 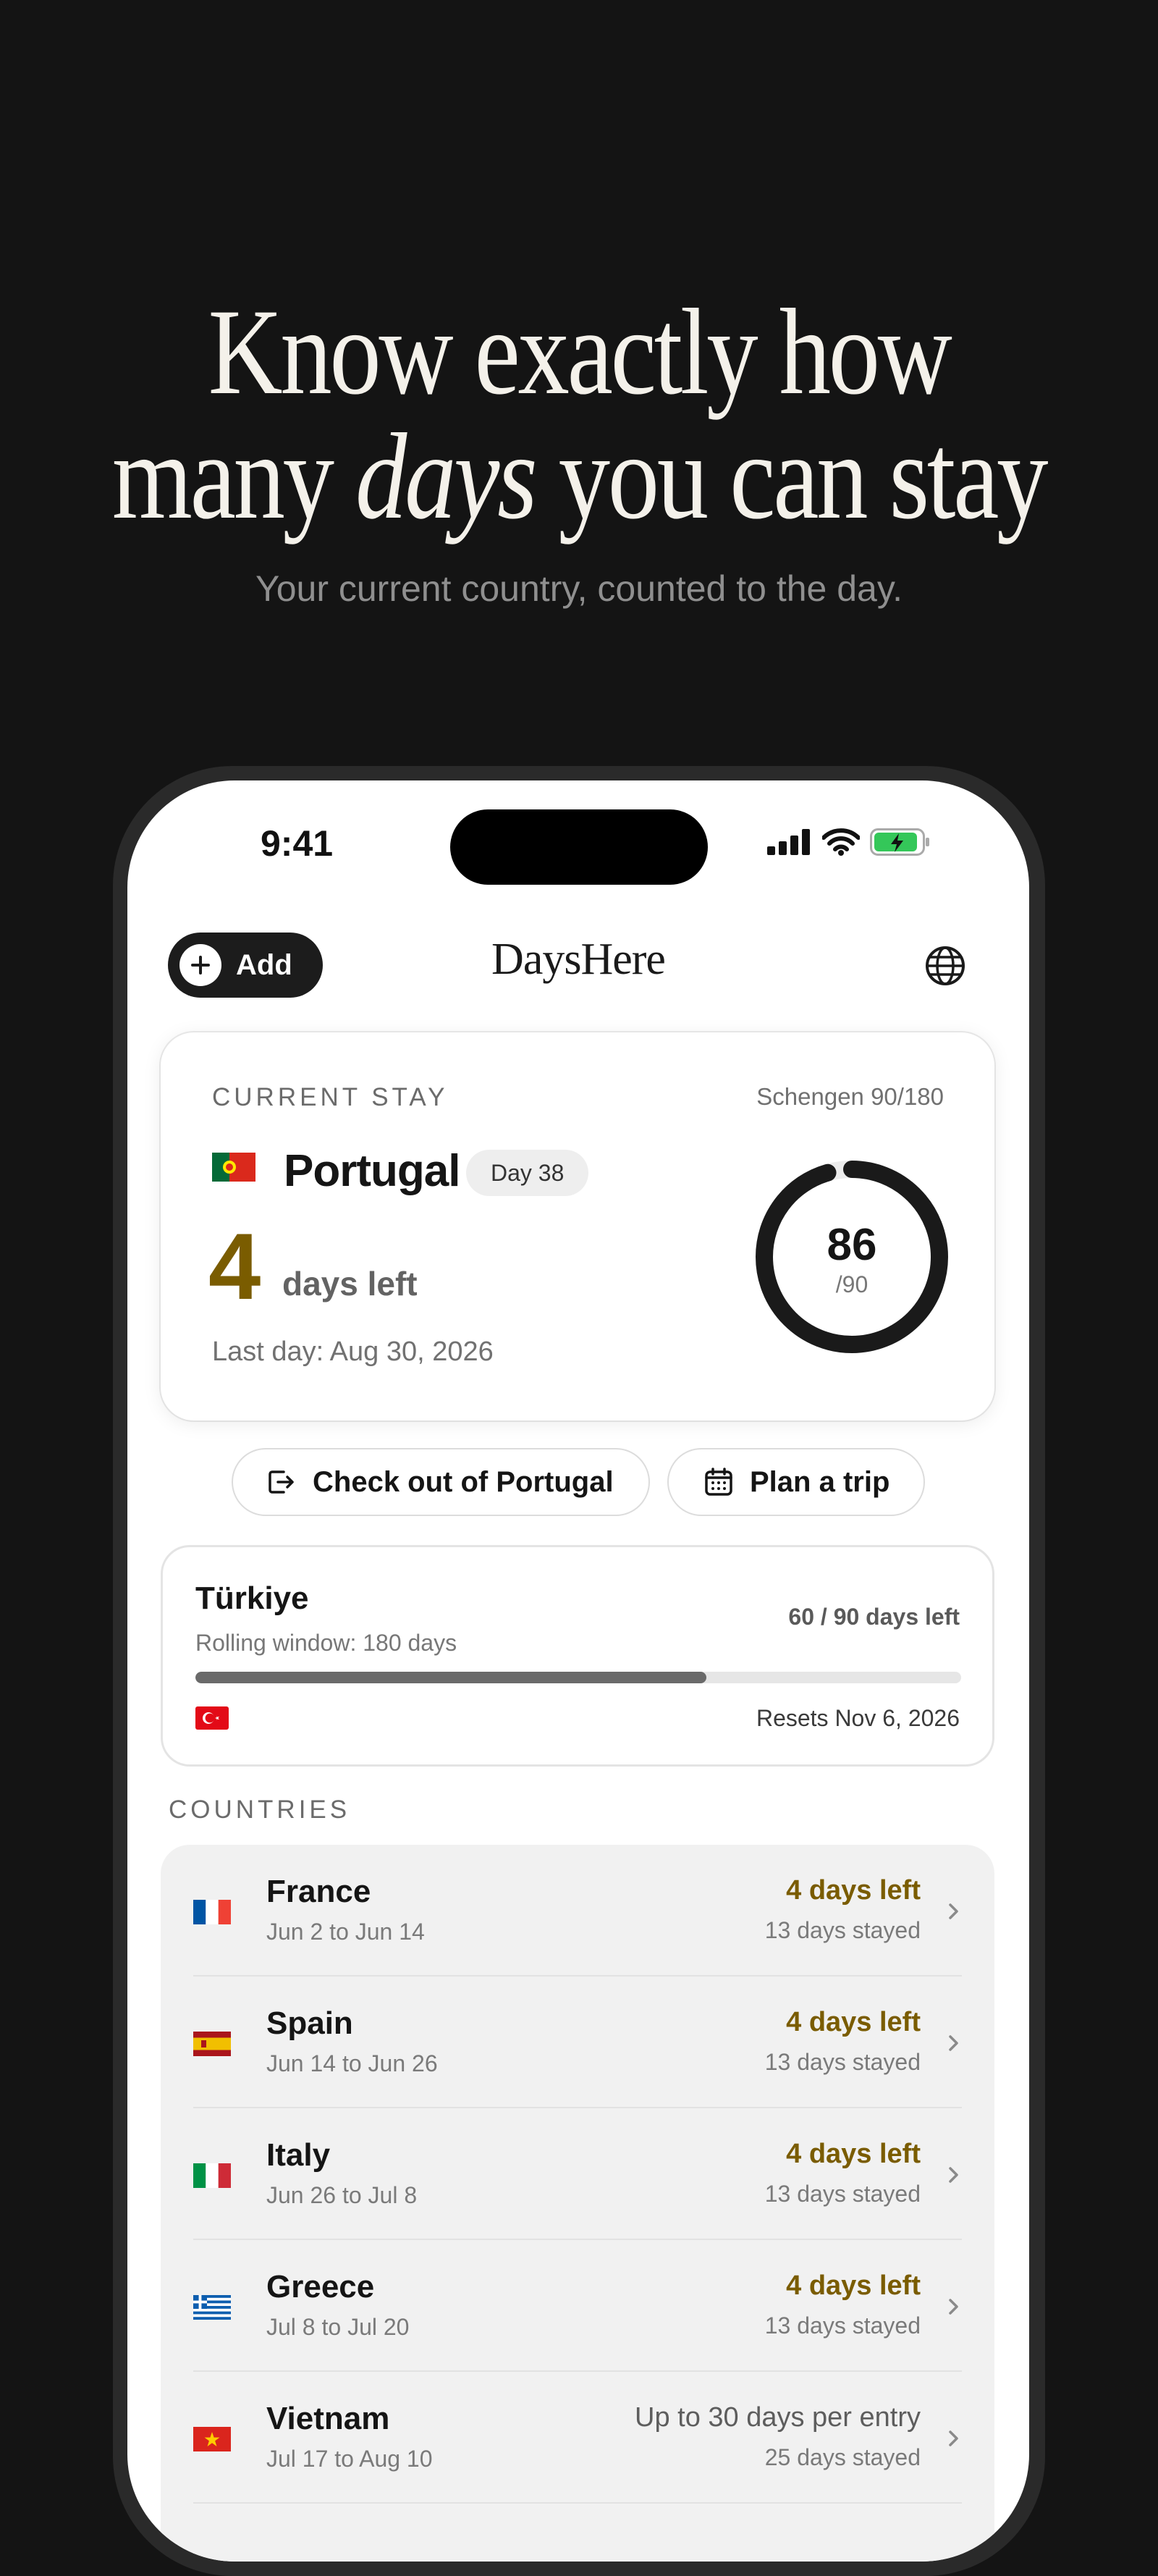 I want to click on turkiye-resets-text: Resets Nov 6, 2026, so click(x=858, y=1718).